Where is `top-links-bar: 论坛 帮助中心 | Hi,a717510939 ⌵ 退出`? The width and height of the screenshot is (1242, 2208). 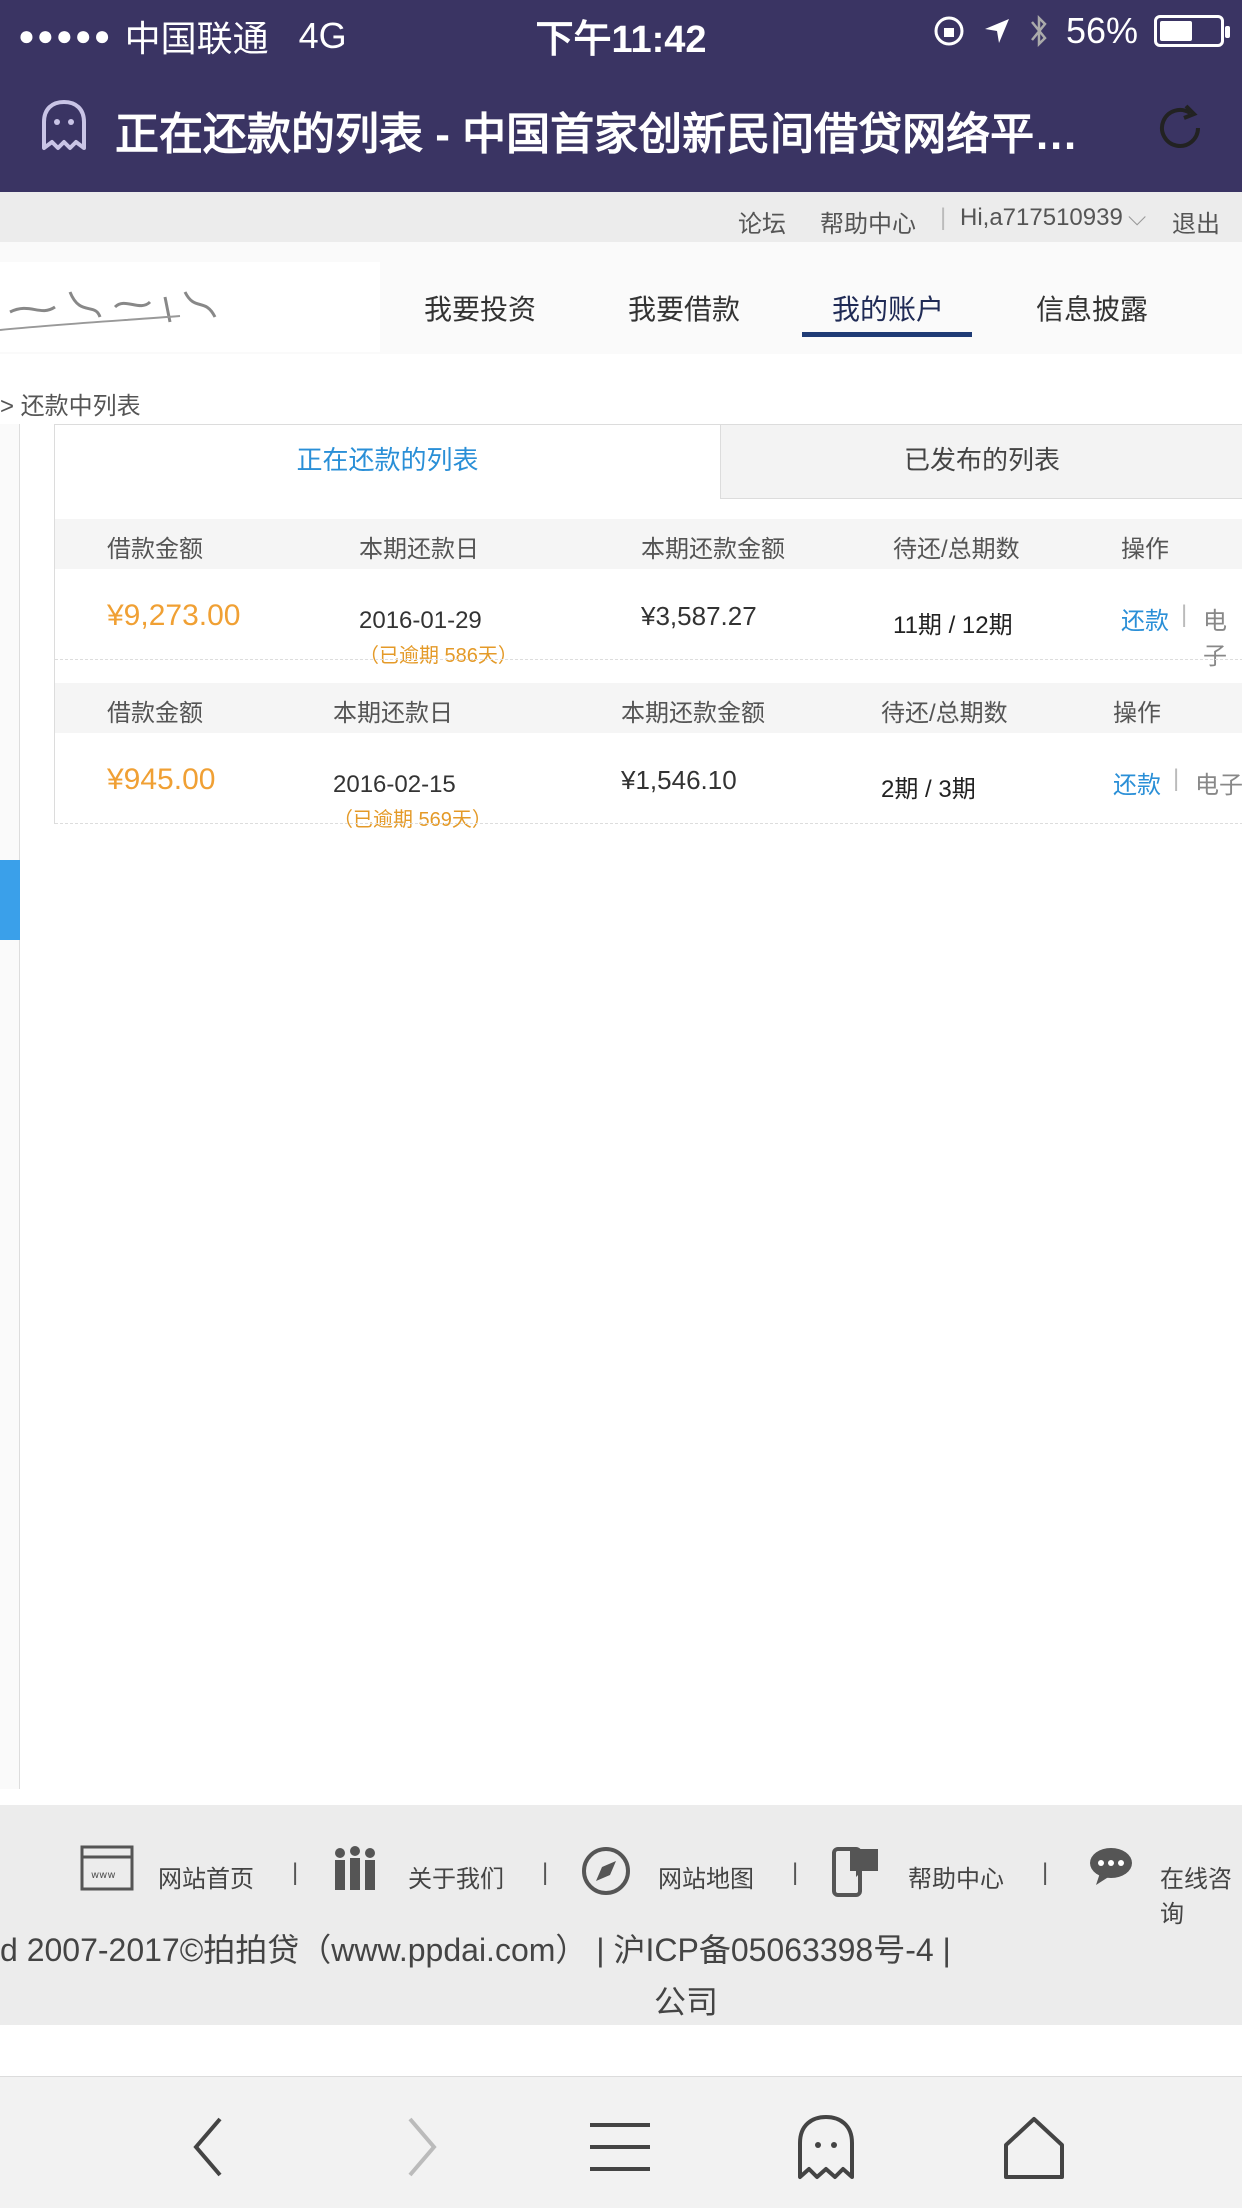 top-links-bar: 论坛 帮助中心 | Hi,a717510939 ⌵ 退出 is located at coordinates (621, 217).